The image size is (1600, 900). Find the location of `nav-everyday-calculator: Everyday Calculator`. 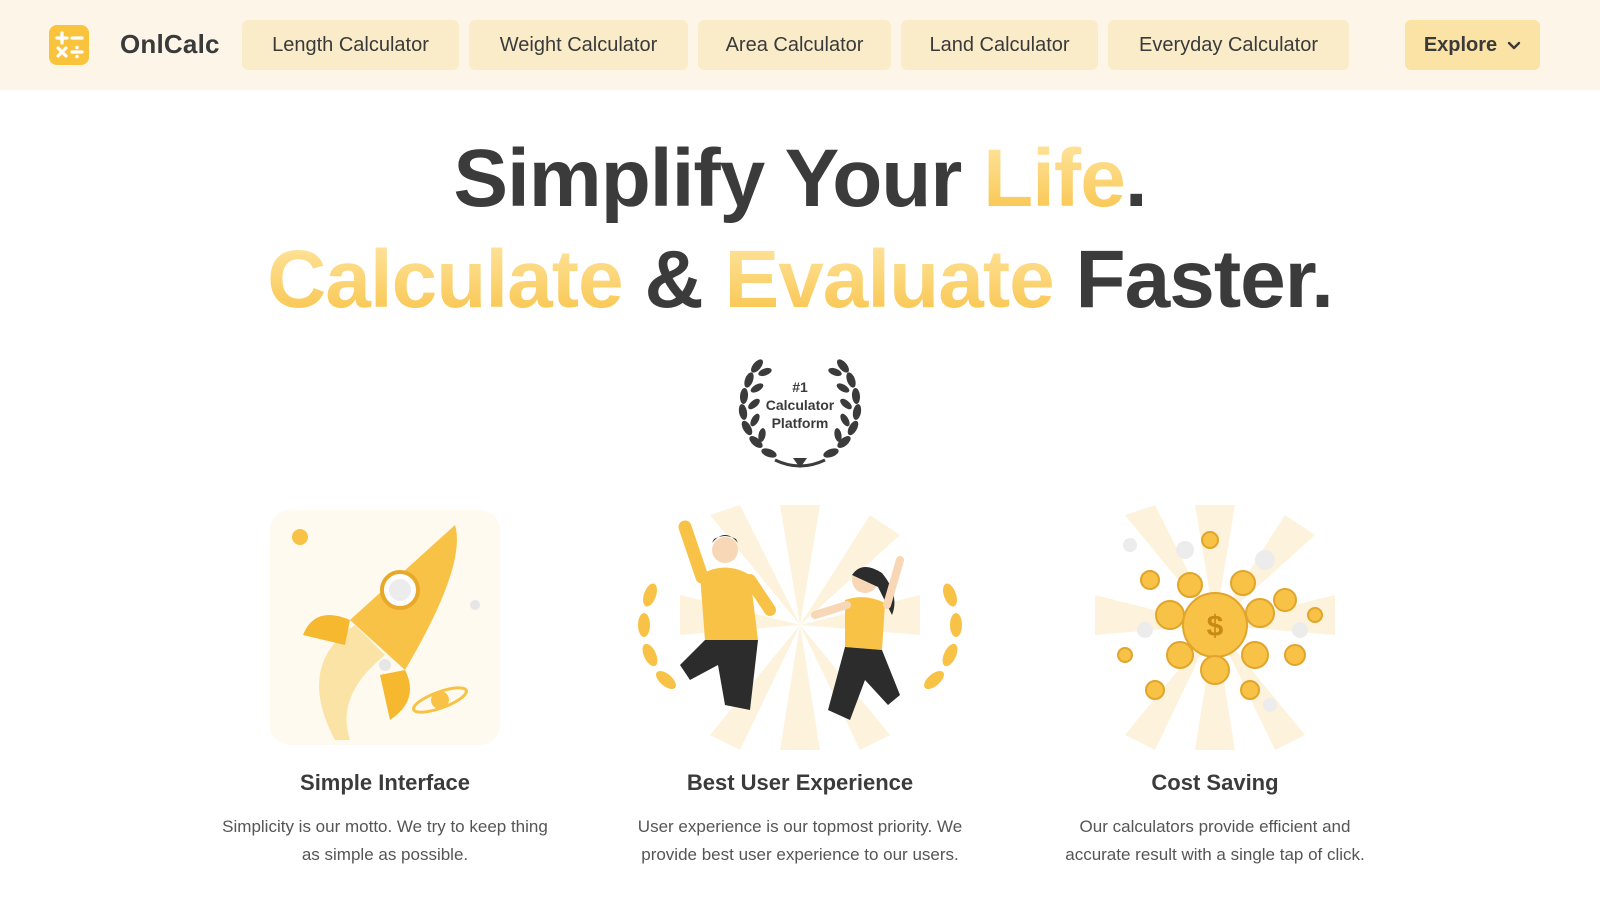

nav-everyday-calculator: Everyday Calculator is located at coordinates (1228, 45).